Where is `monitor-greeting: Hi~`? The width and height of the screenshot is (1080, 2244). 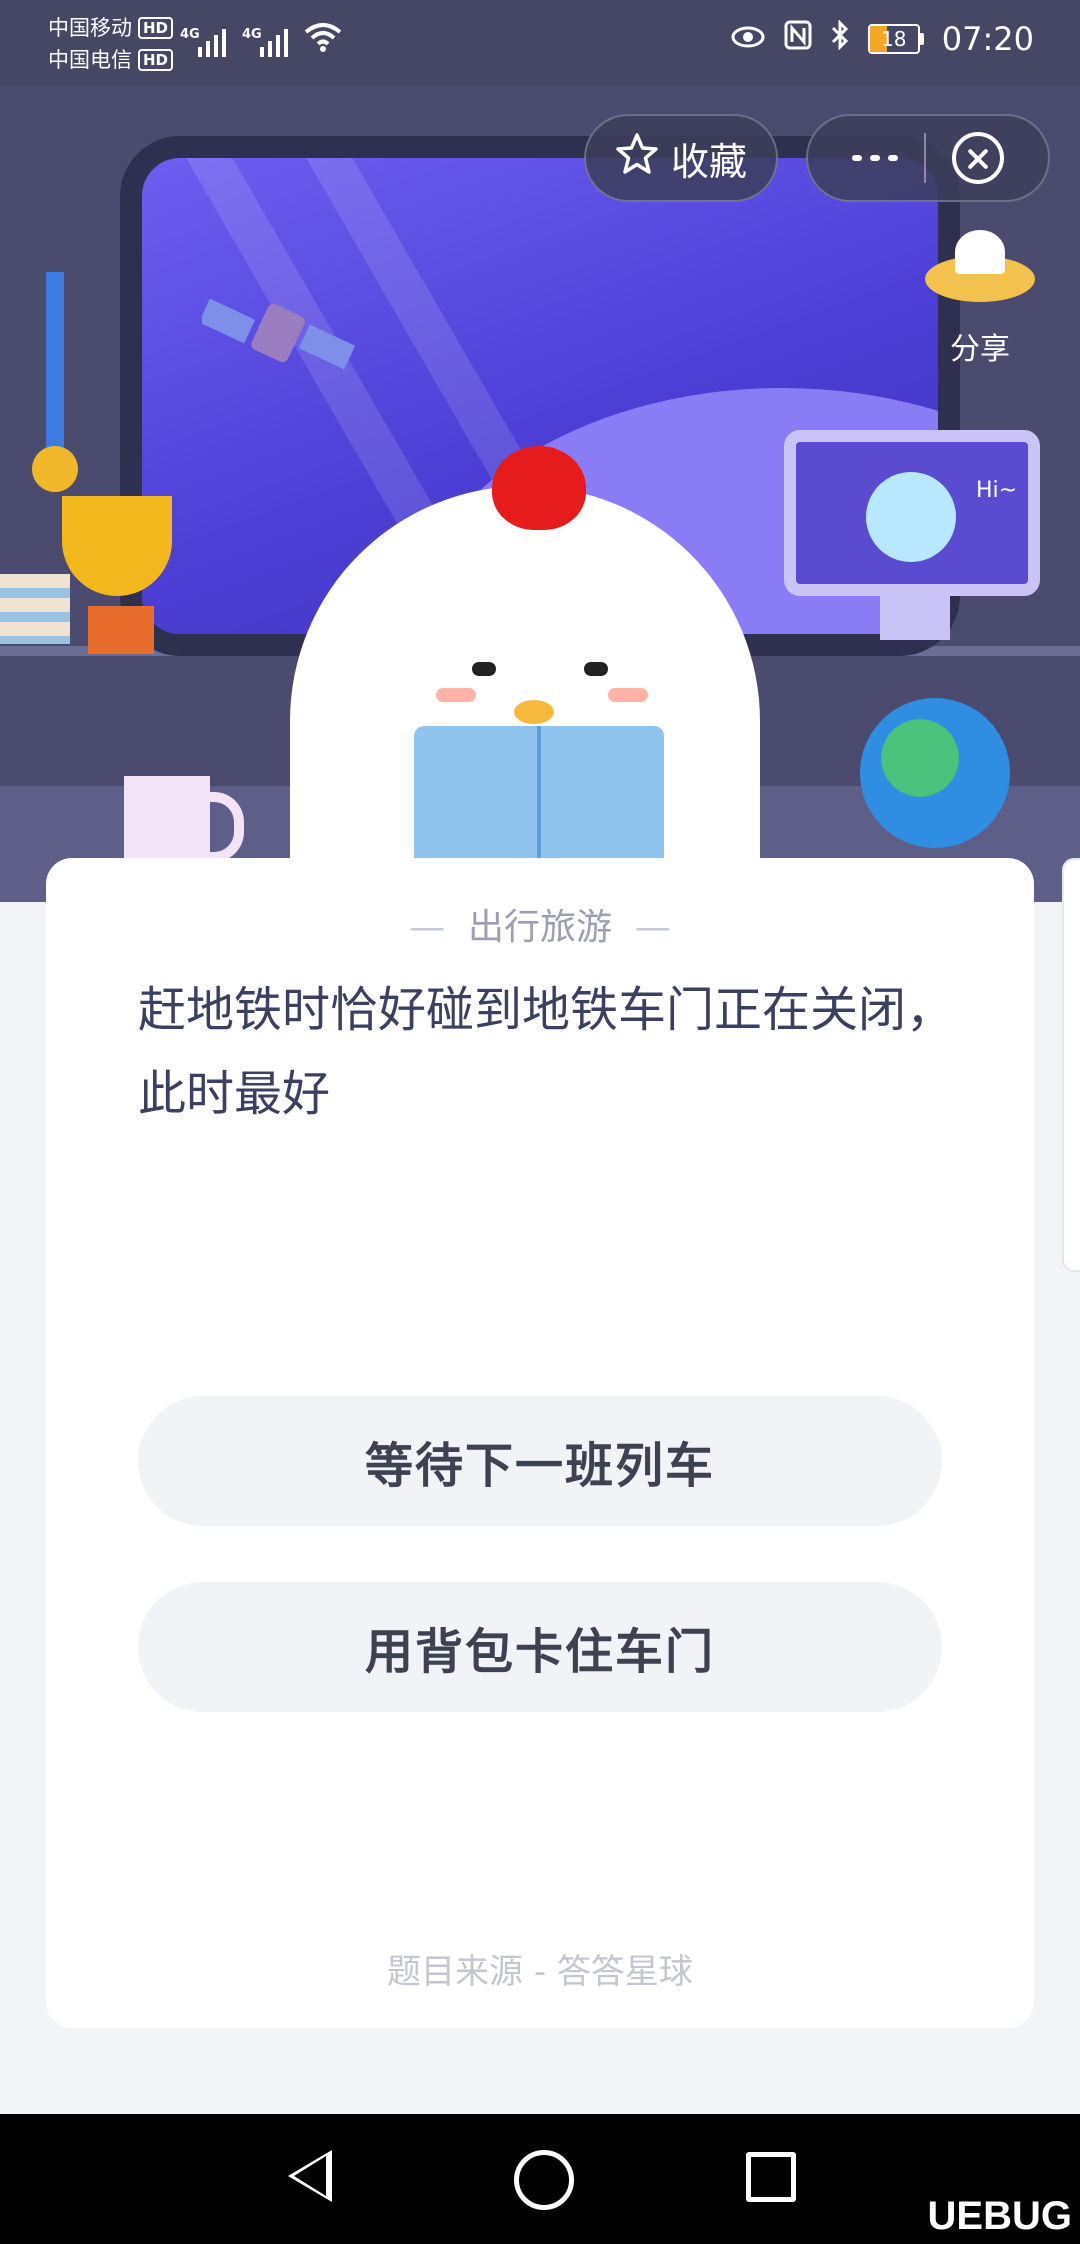 monitor-greeting: Hi~ is located at coordinates (997, 490).